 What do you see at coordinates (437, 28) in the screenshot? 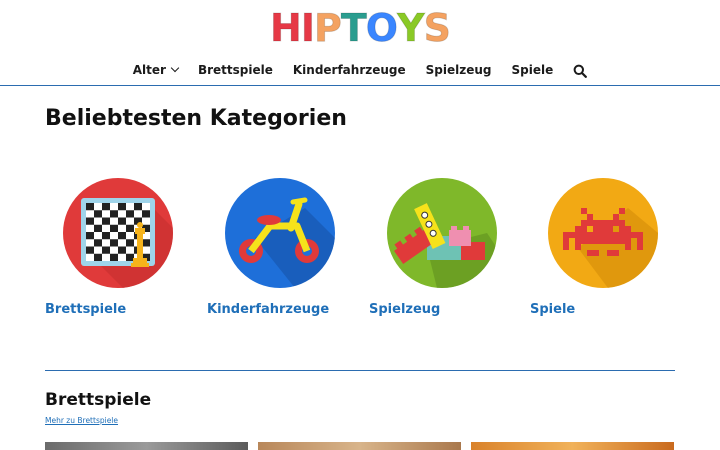
I see `logo-letter: S` at bounding box center [437, 28].